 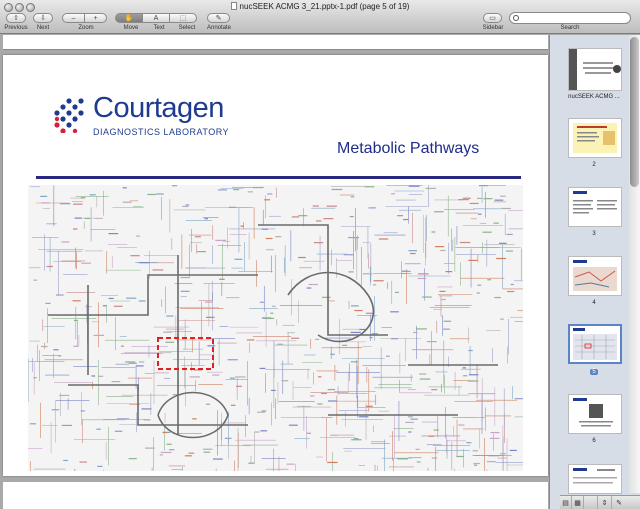 What do you see at coordinates (570, 18) in the screenshot?
I see `search-field` at bounding box center [570, 18].